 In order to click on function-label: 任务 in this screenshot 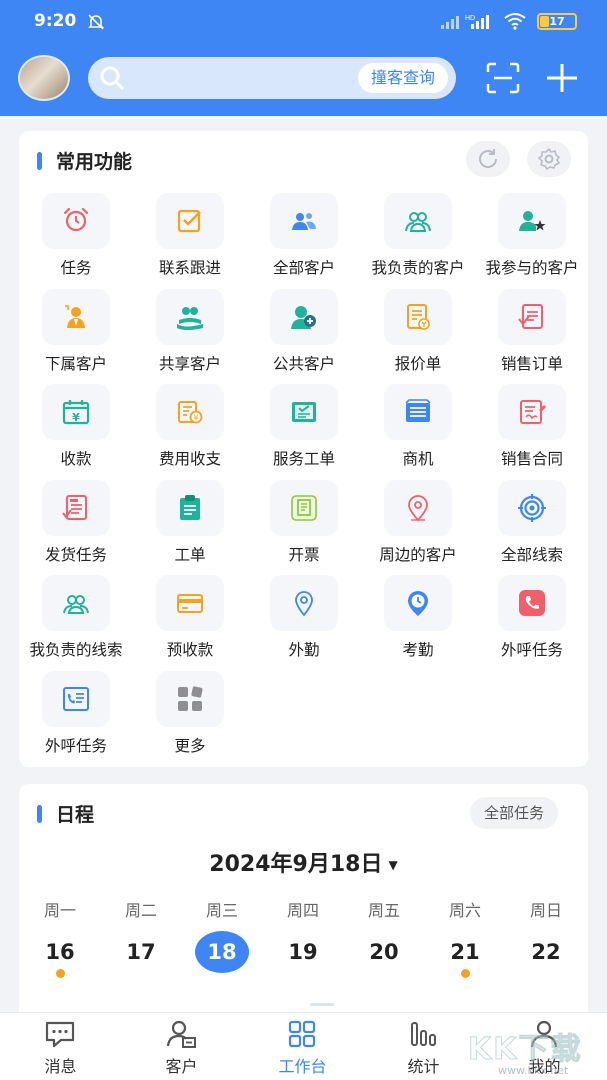, I will do `click(76, 268)`.